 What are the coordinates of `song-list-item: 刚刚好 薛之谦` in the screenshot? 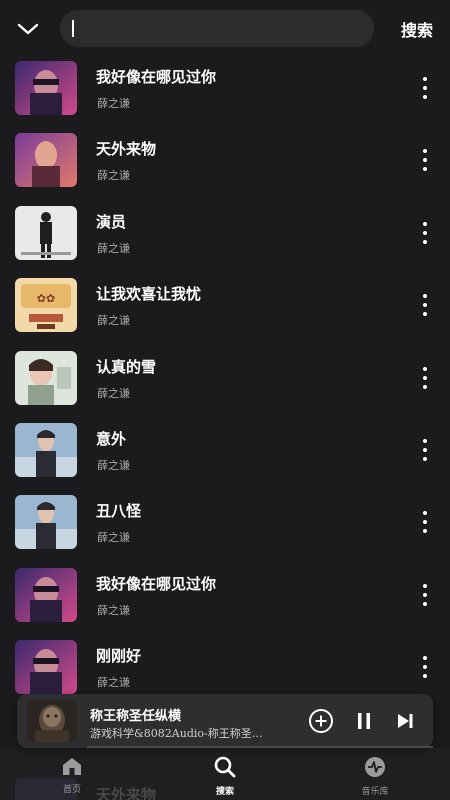 It's located at (225, 667).